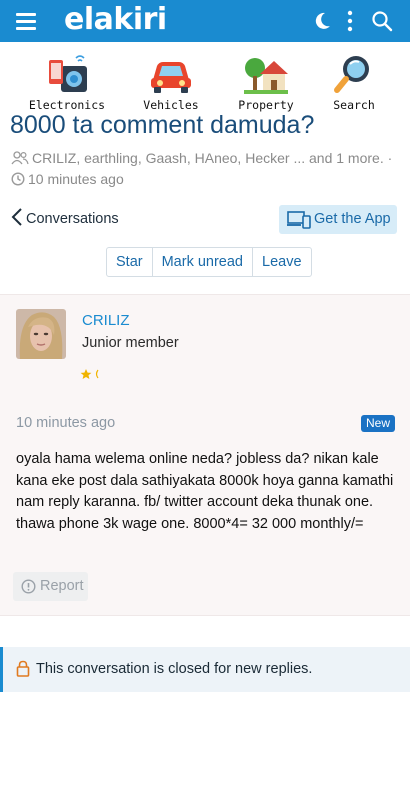  I want to click on thread-time-line: 10 minutes ago, so click(67, 179).